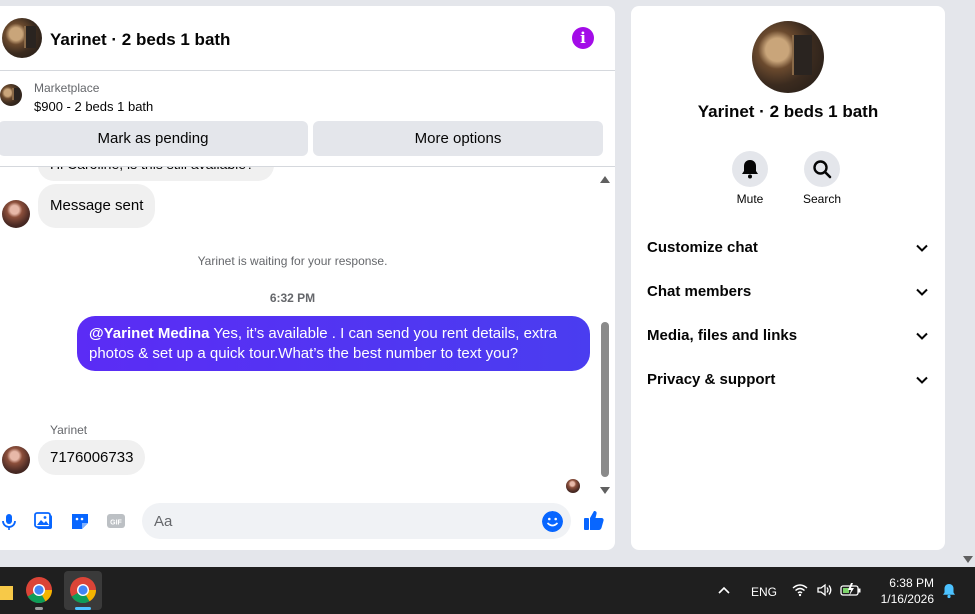 This screenshot has width=975, height=614. I want to click on chevron-up-icon, so click(724, 590).